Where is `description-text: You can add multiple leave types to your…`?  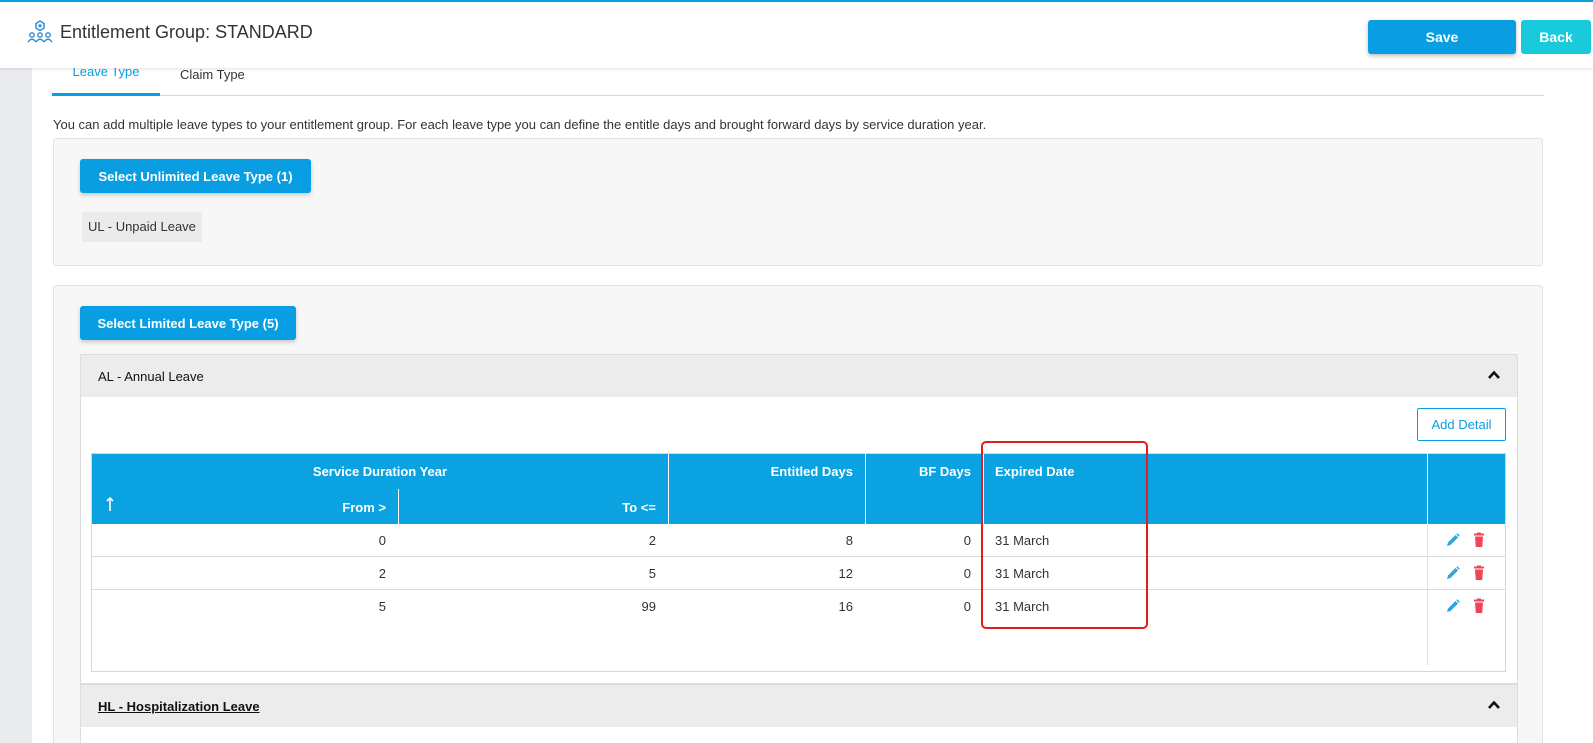
description-text: You can add multiple leave types to your… is located at coordinates (520, 124).